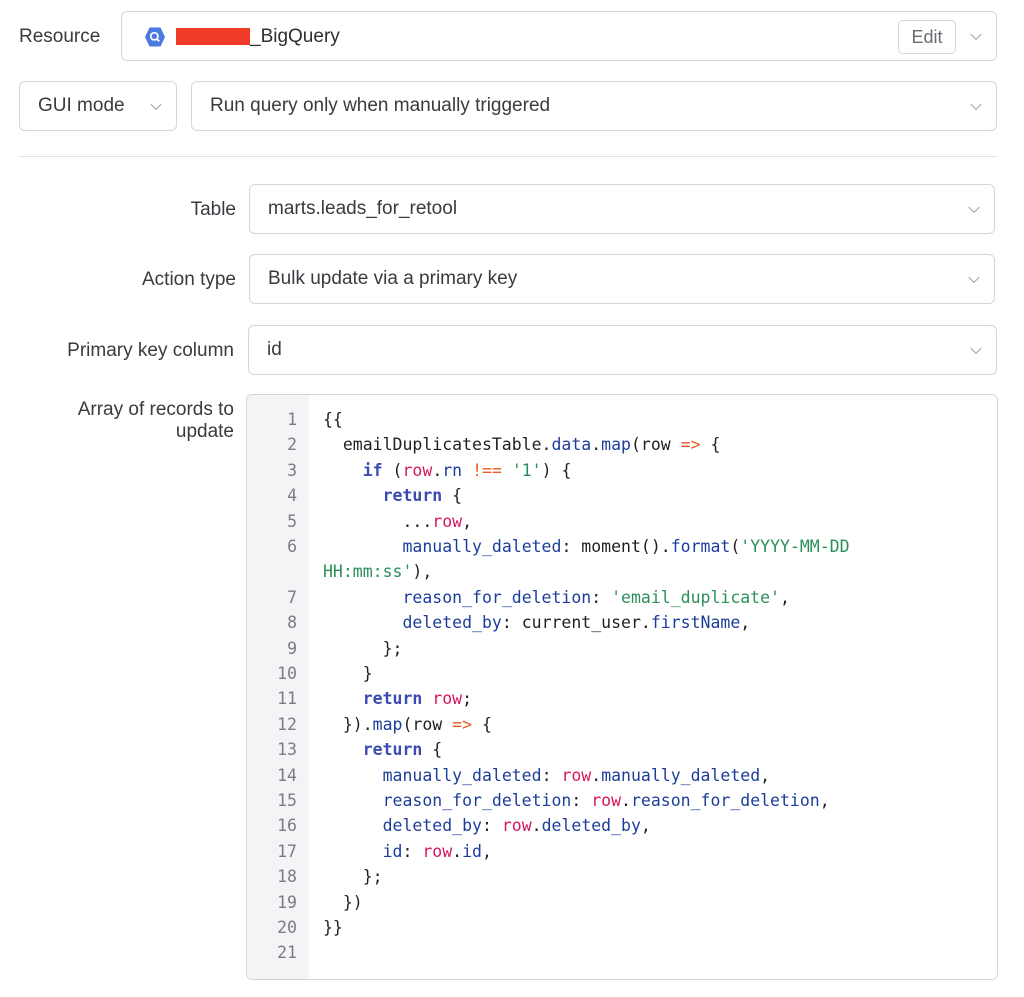  What do you see at coordinates (292, 521) in the screenshot?
I see `line-number: 5` at bounding box center [292, 521].